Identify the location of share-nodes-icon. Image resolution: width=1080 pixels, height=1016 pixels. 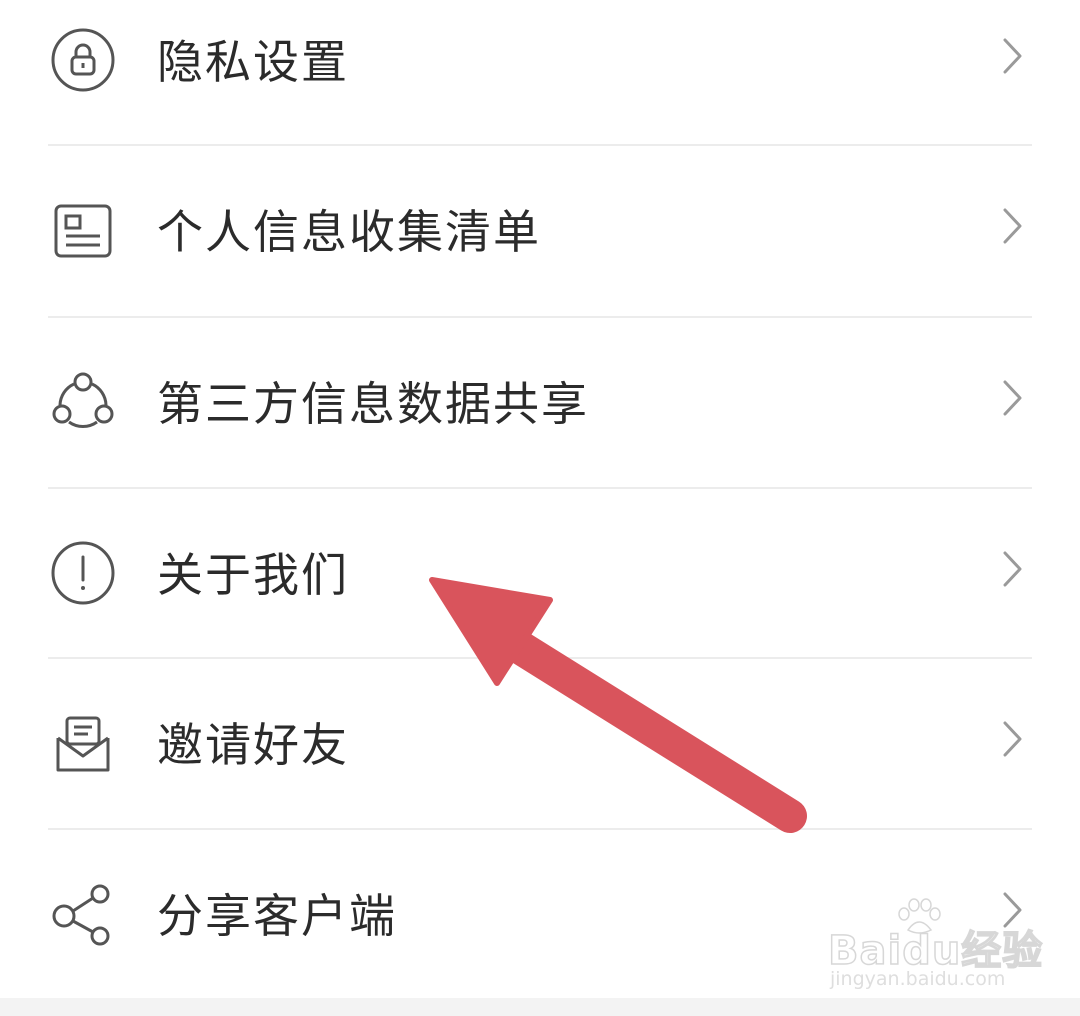
(83, 403).